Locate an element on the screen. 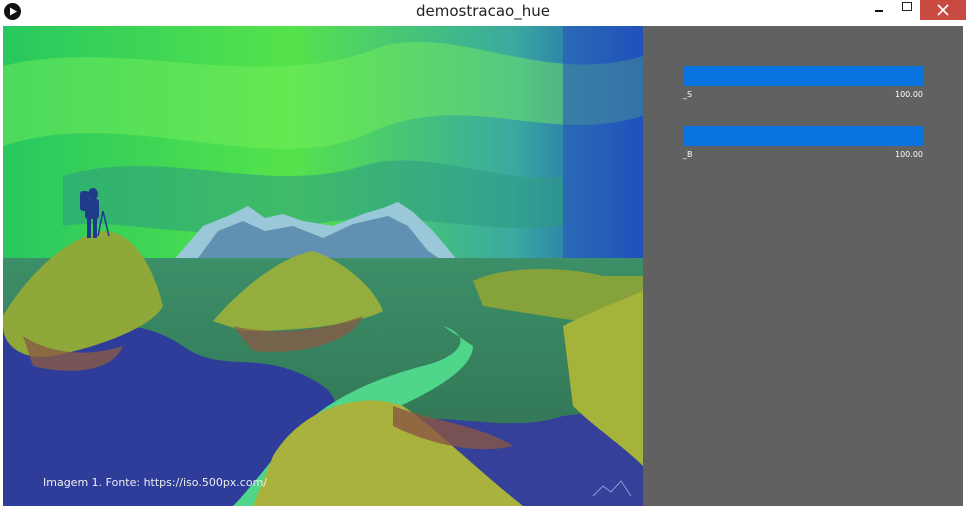 This screenshot has width=966, height=509. saturation-slider-label: _S is located at coordinates (688, 94).